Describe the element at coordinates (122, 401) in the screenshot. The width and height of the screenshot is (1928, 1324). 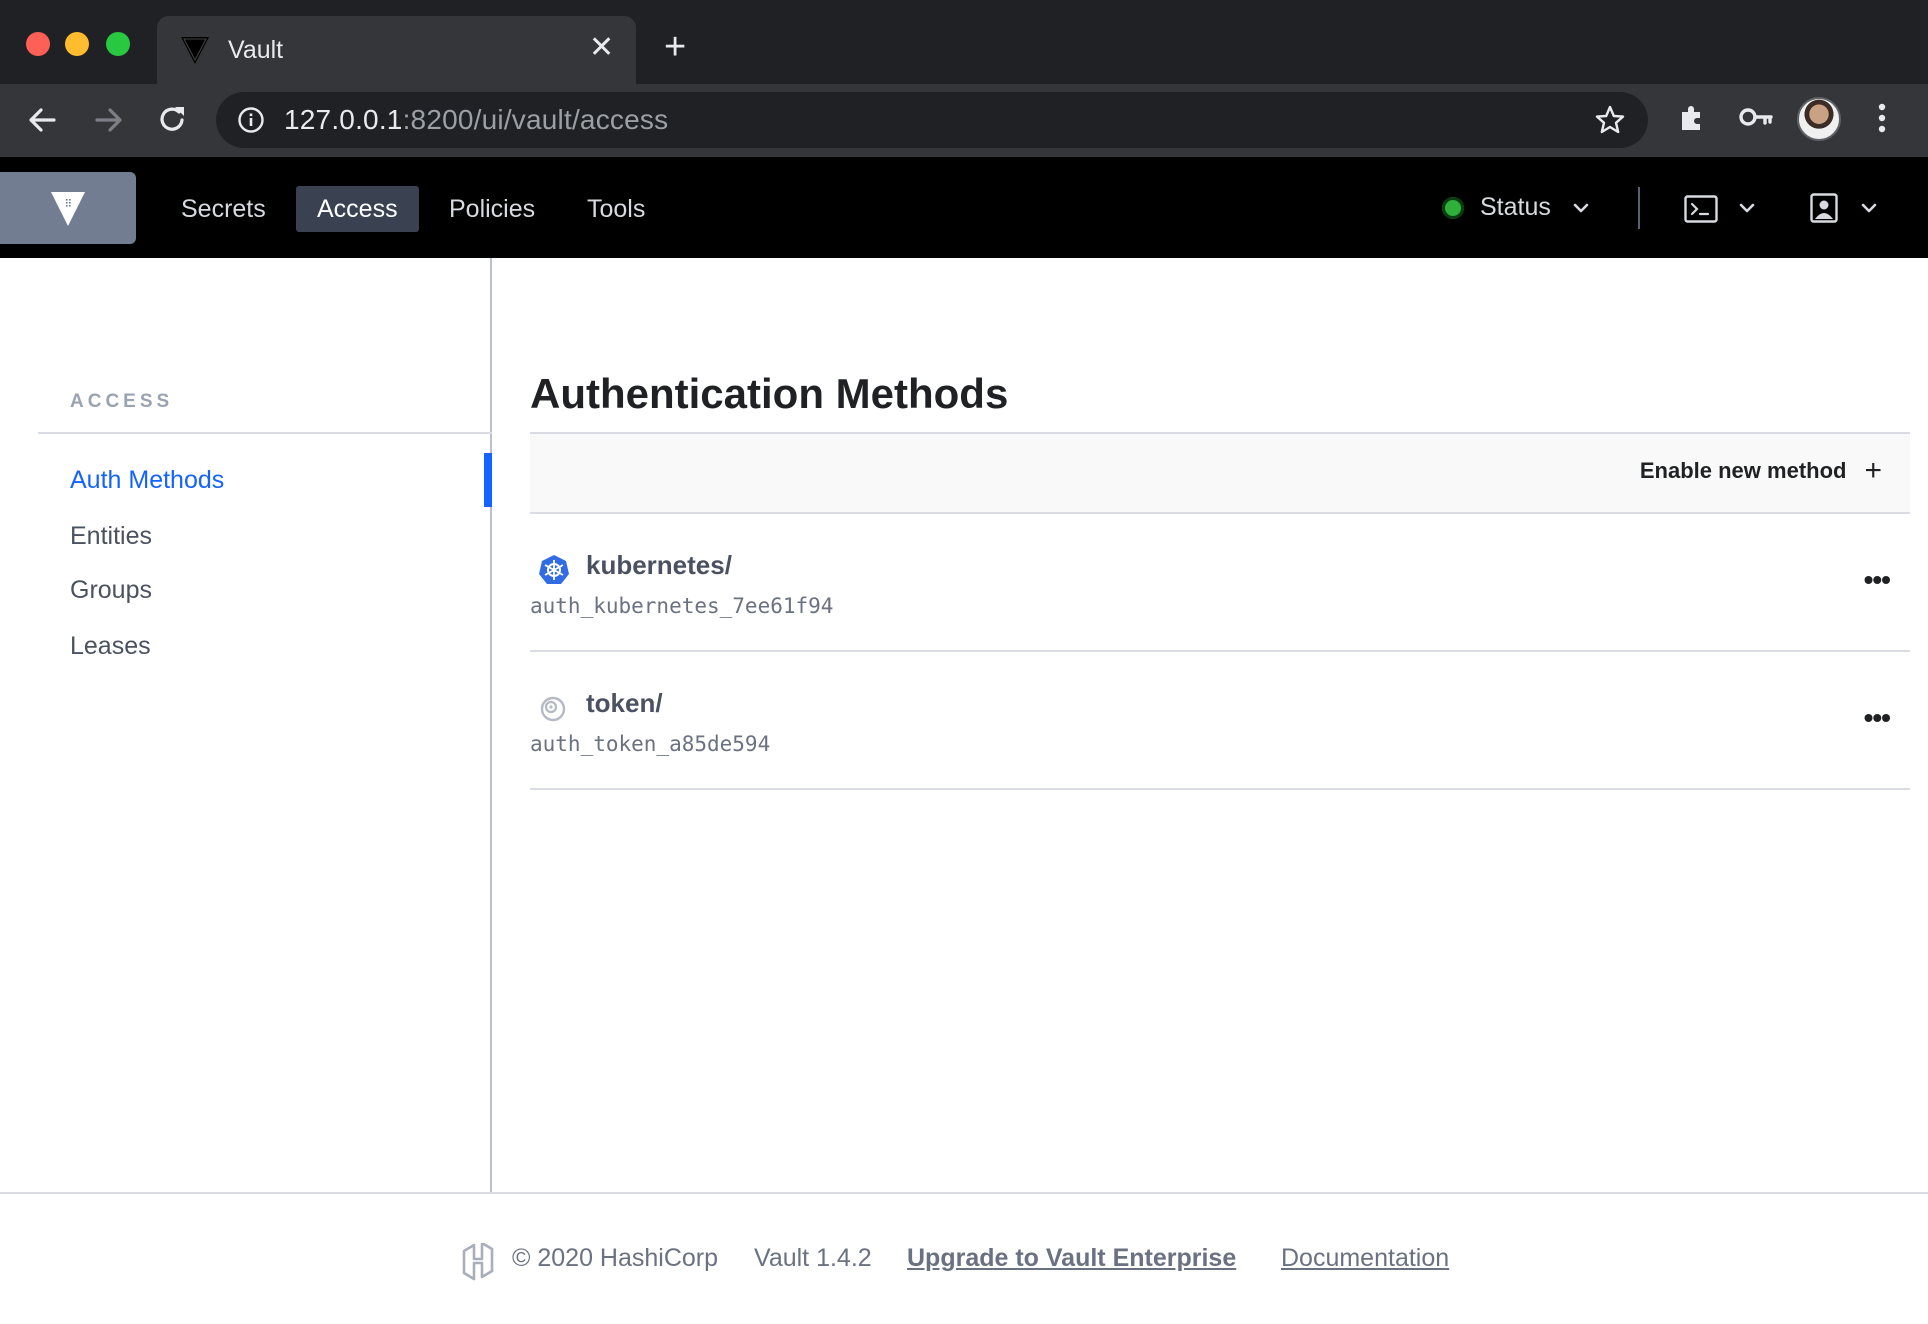
I see `sidebar-heading: ACCESS` at that location.